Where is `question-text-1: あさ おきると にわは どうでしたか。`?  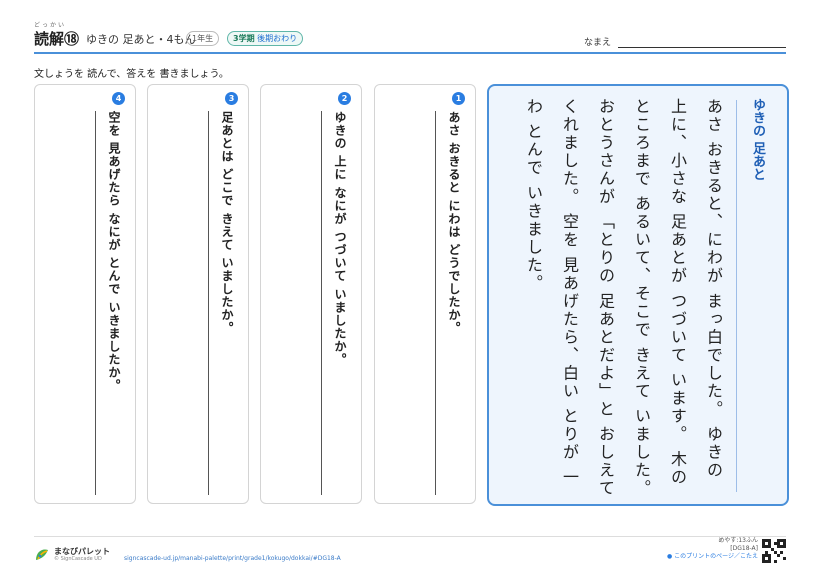
question-text-1: あさ おきると にわは どうでしたか。 is located at coordinates (454, 223).